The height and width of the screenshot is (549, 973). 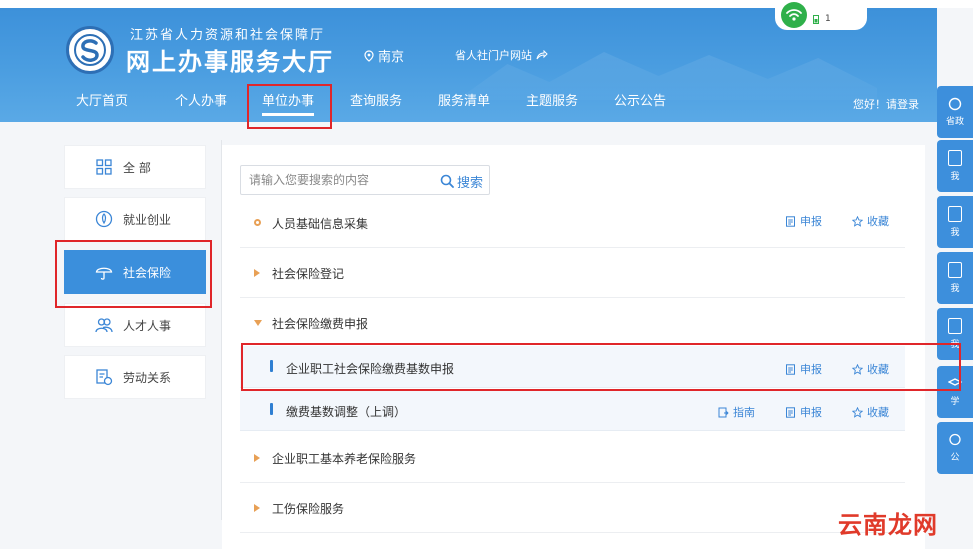 I want to click on sidebar-item-label: 全 部, so click(x=137, y=167).